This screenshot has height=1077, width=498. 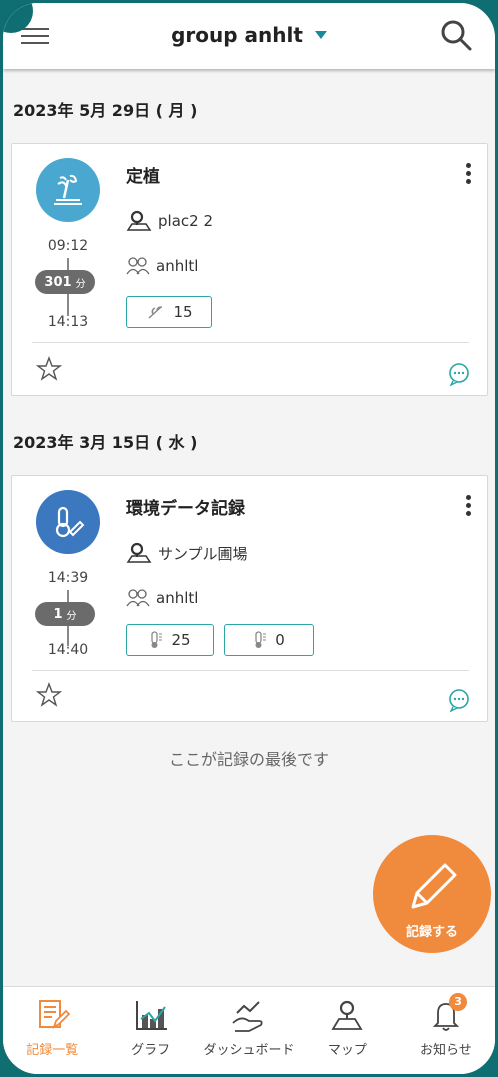 What do you see at coordinates (446, 1030) in the screenshot?
I see `nav-item-notifications: 3 お知らせ` at bounding box center [446, 1030].